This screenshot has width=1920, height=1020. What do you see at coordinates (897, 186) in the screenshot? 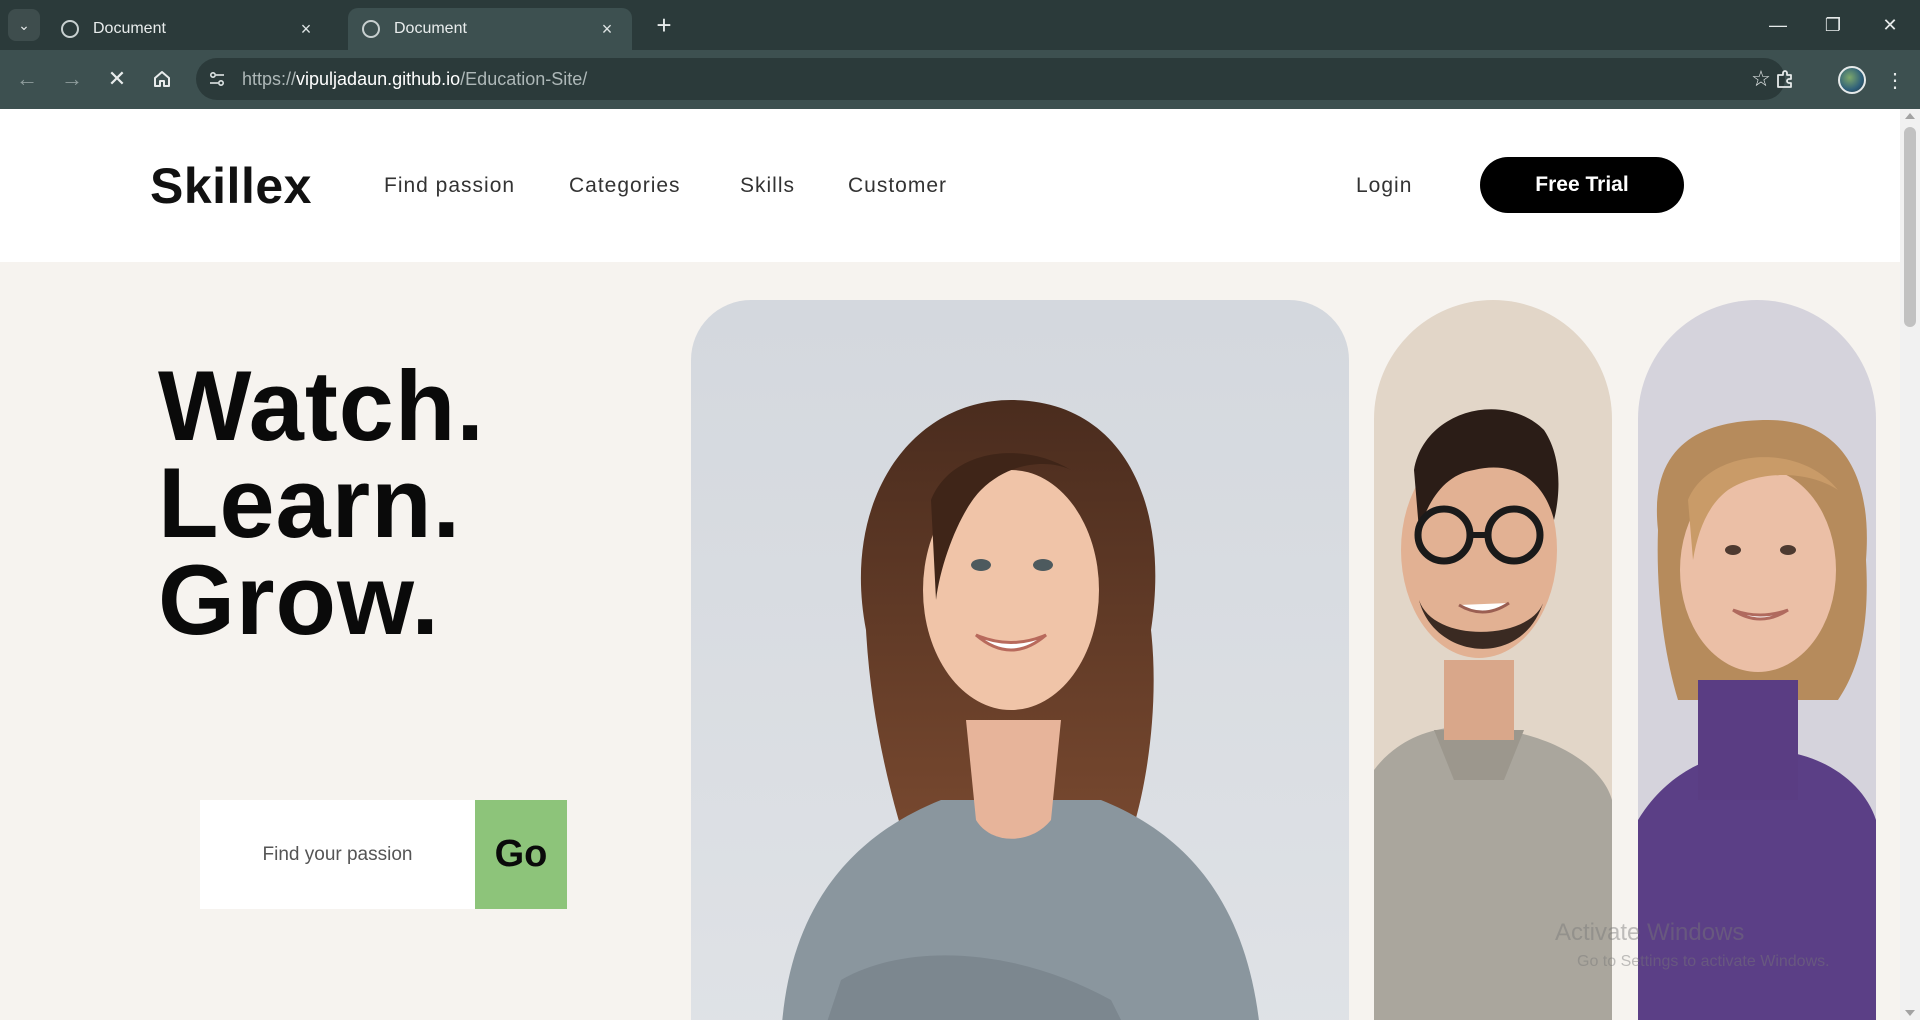
I see `nav-customer: Customer` at bounding box center [897, 186].